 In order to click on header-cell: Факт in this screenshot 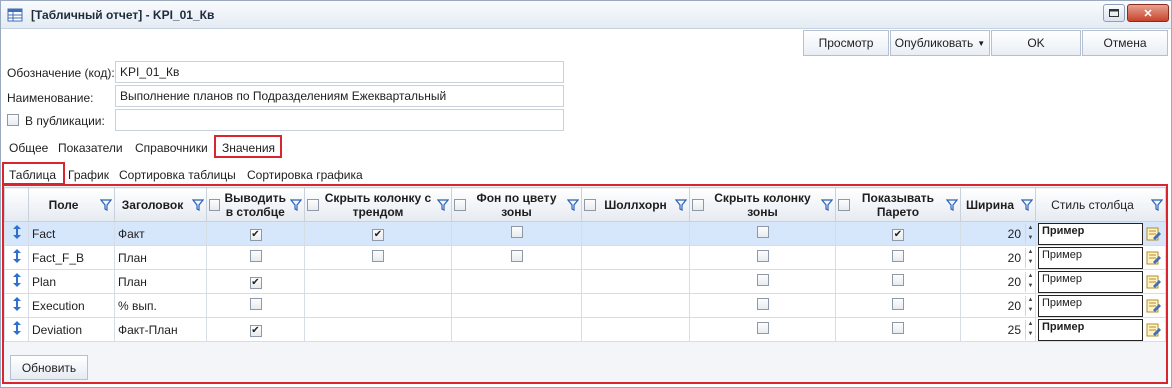, I will do `click(160, 233)`.